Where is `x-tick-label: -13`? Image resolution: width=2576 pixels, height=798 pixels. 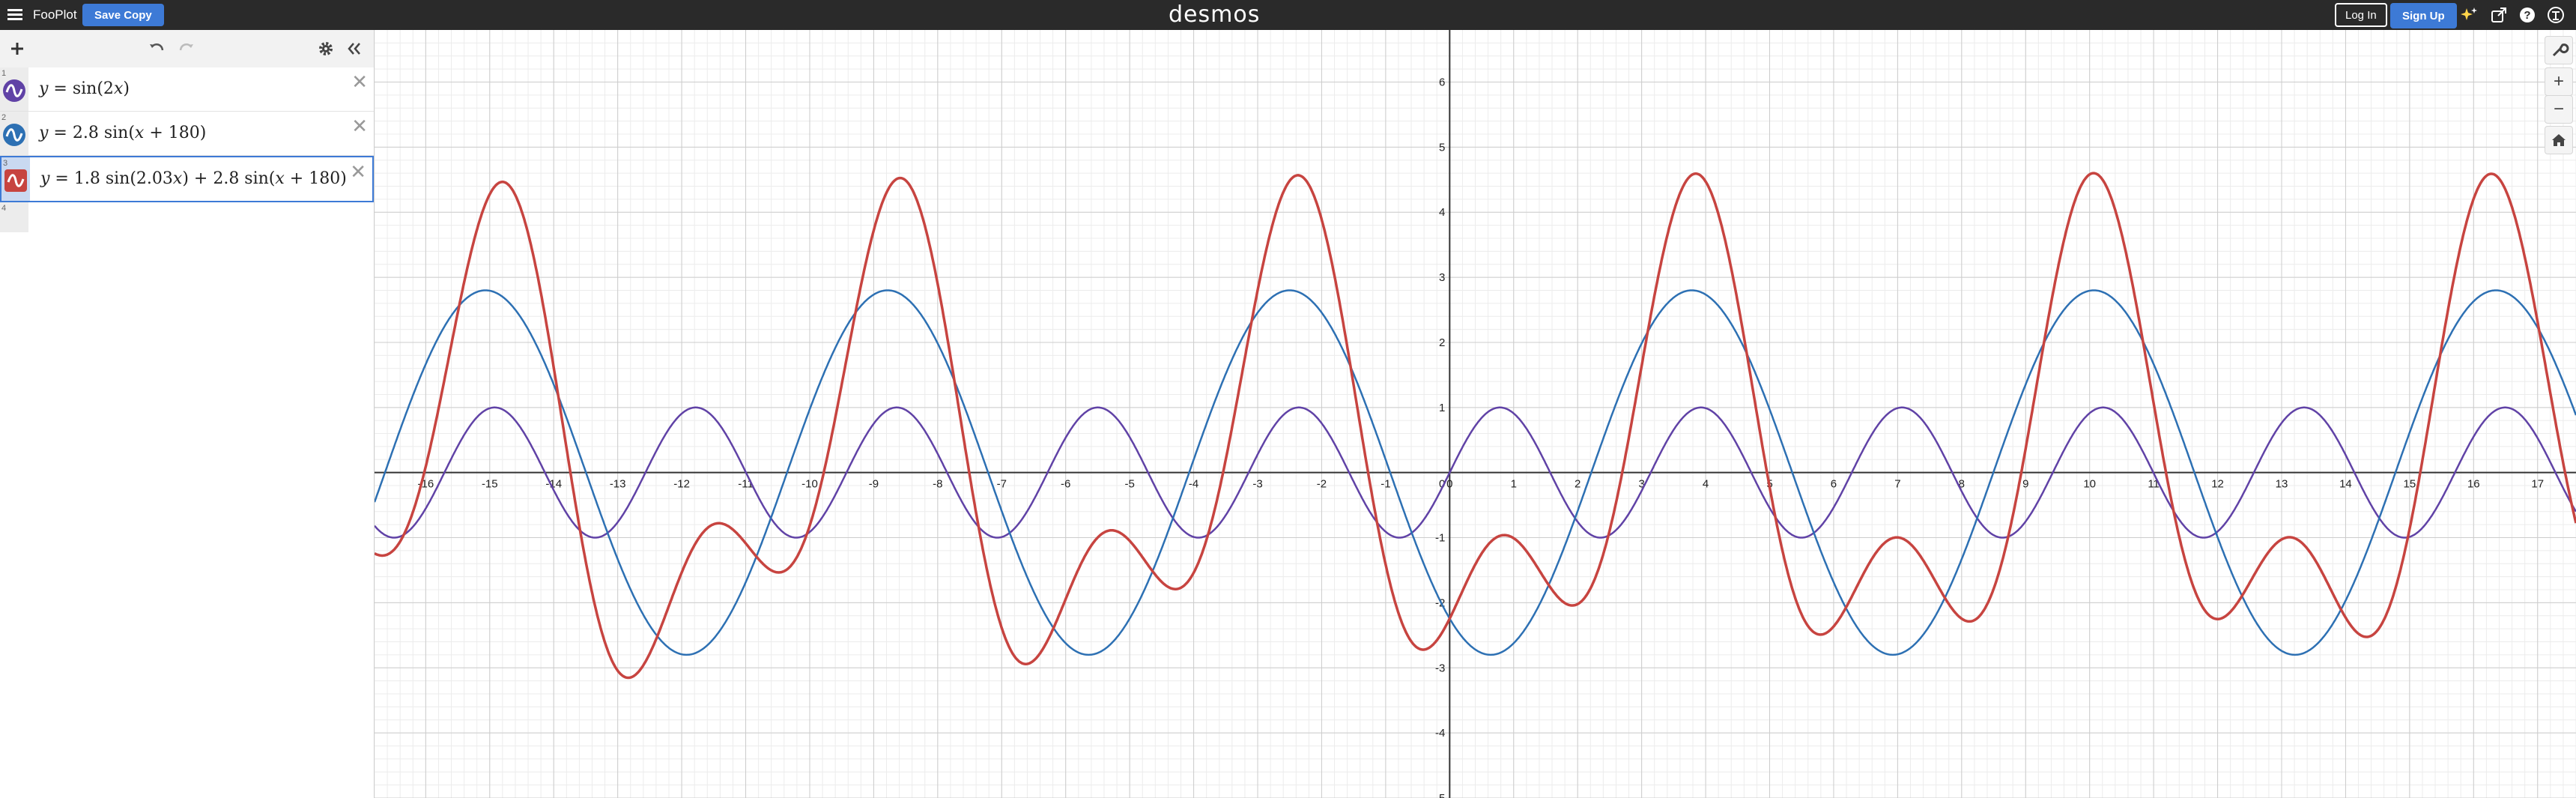 x-tick-label: -13 is located at coordinates (618, 484).